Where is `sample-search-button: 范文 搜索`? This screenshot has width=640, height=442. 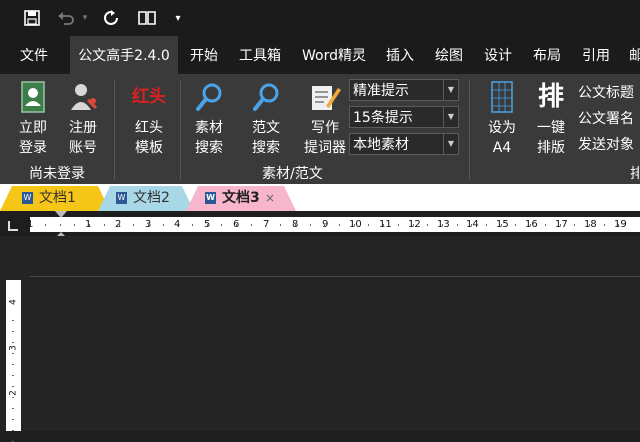
sample-search-button: 范文 搜索 is located at coordinates (266, 118).